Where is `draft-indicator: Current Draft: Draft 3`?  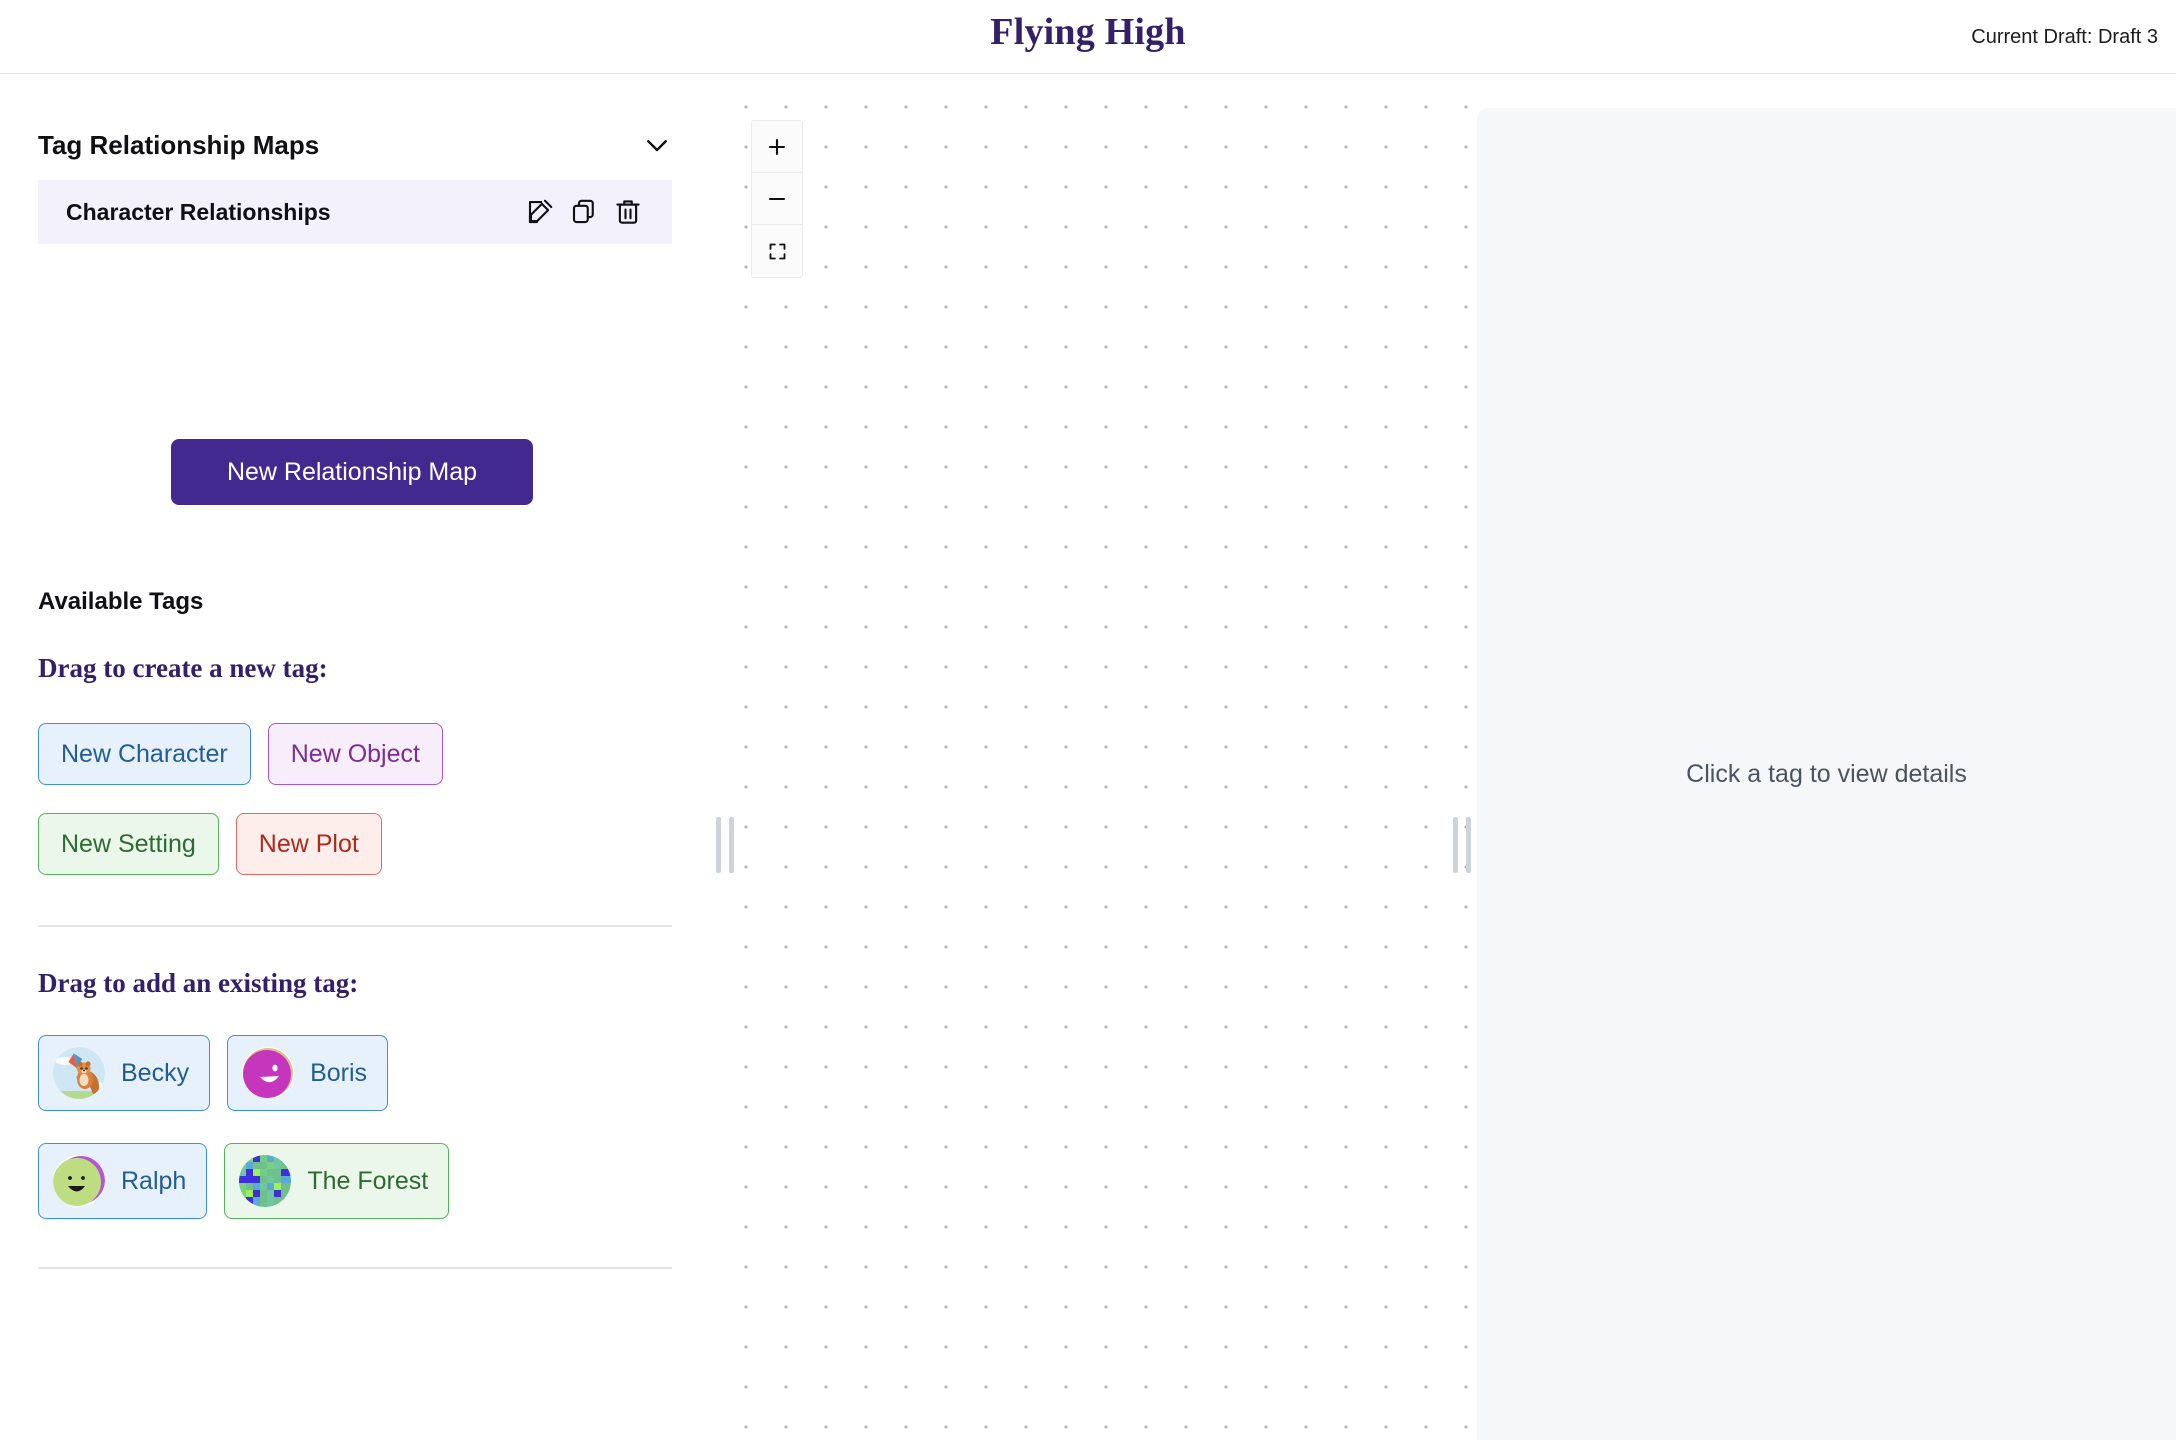 draft-indicator: Current Draft: Draft 3 is located at coordinates (2064, 37).